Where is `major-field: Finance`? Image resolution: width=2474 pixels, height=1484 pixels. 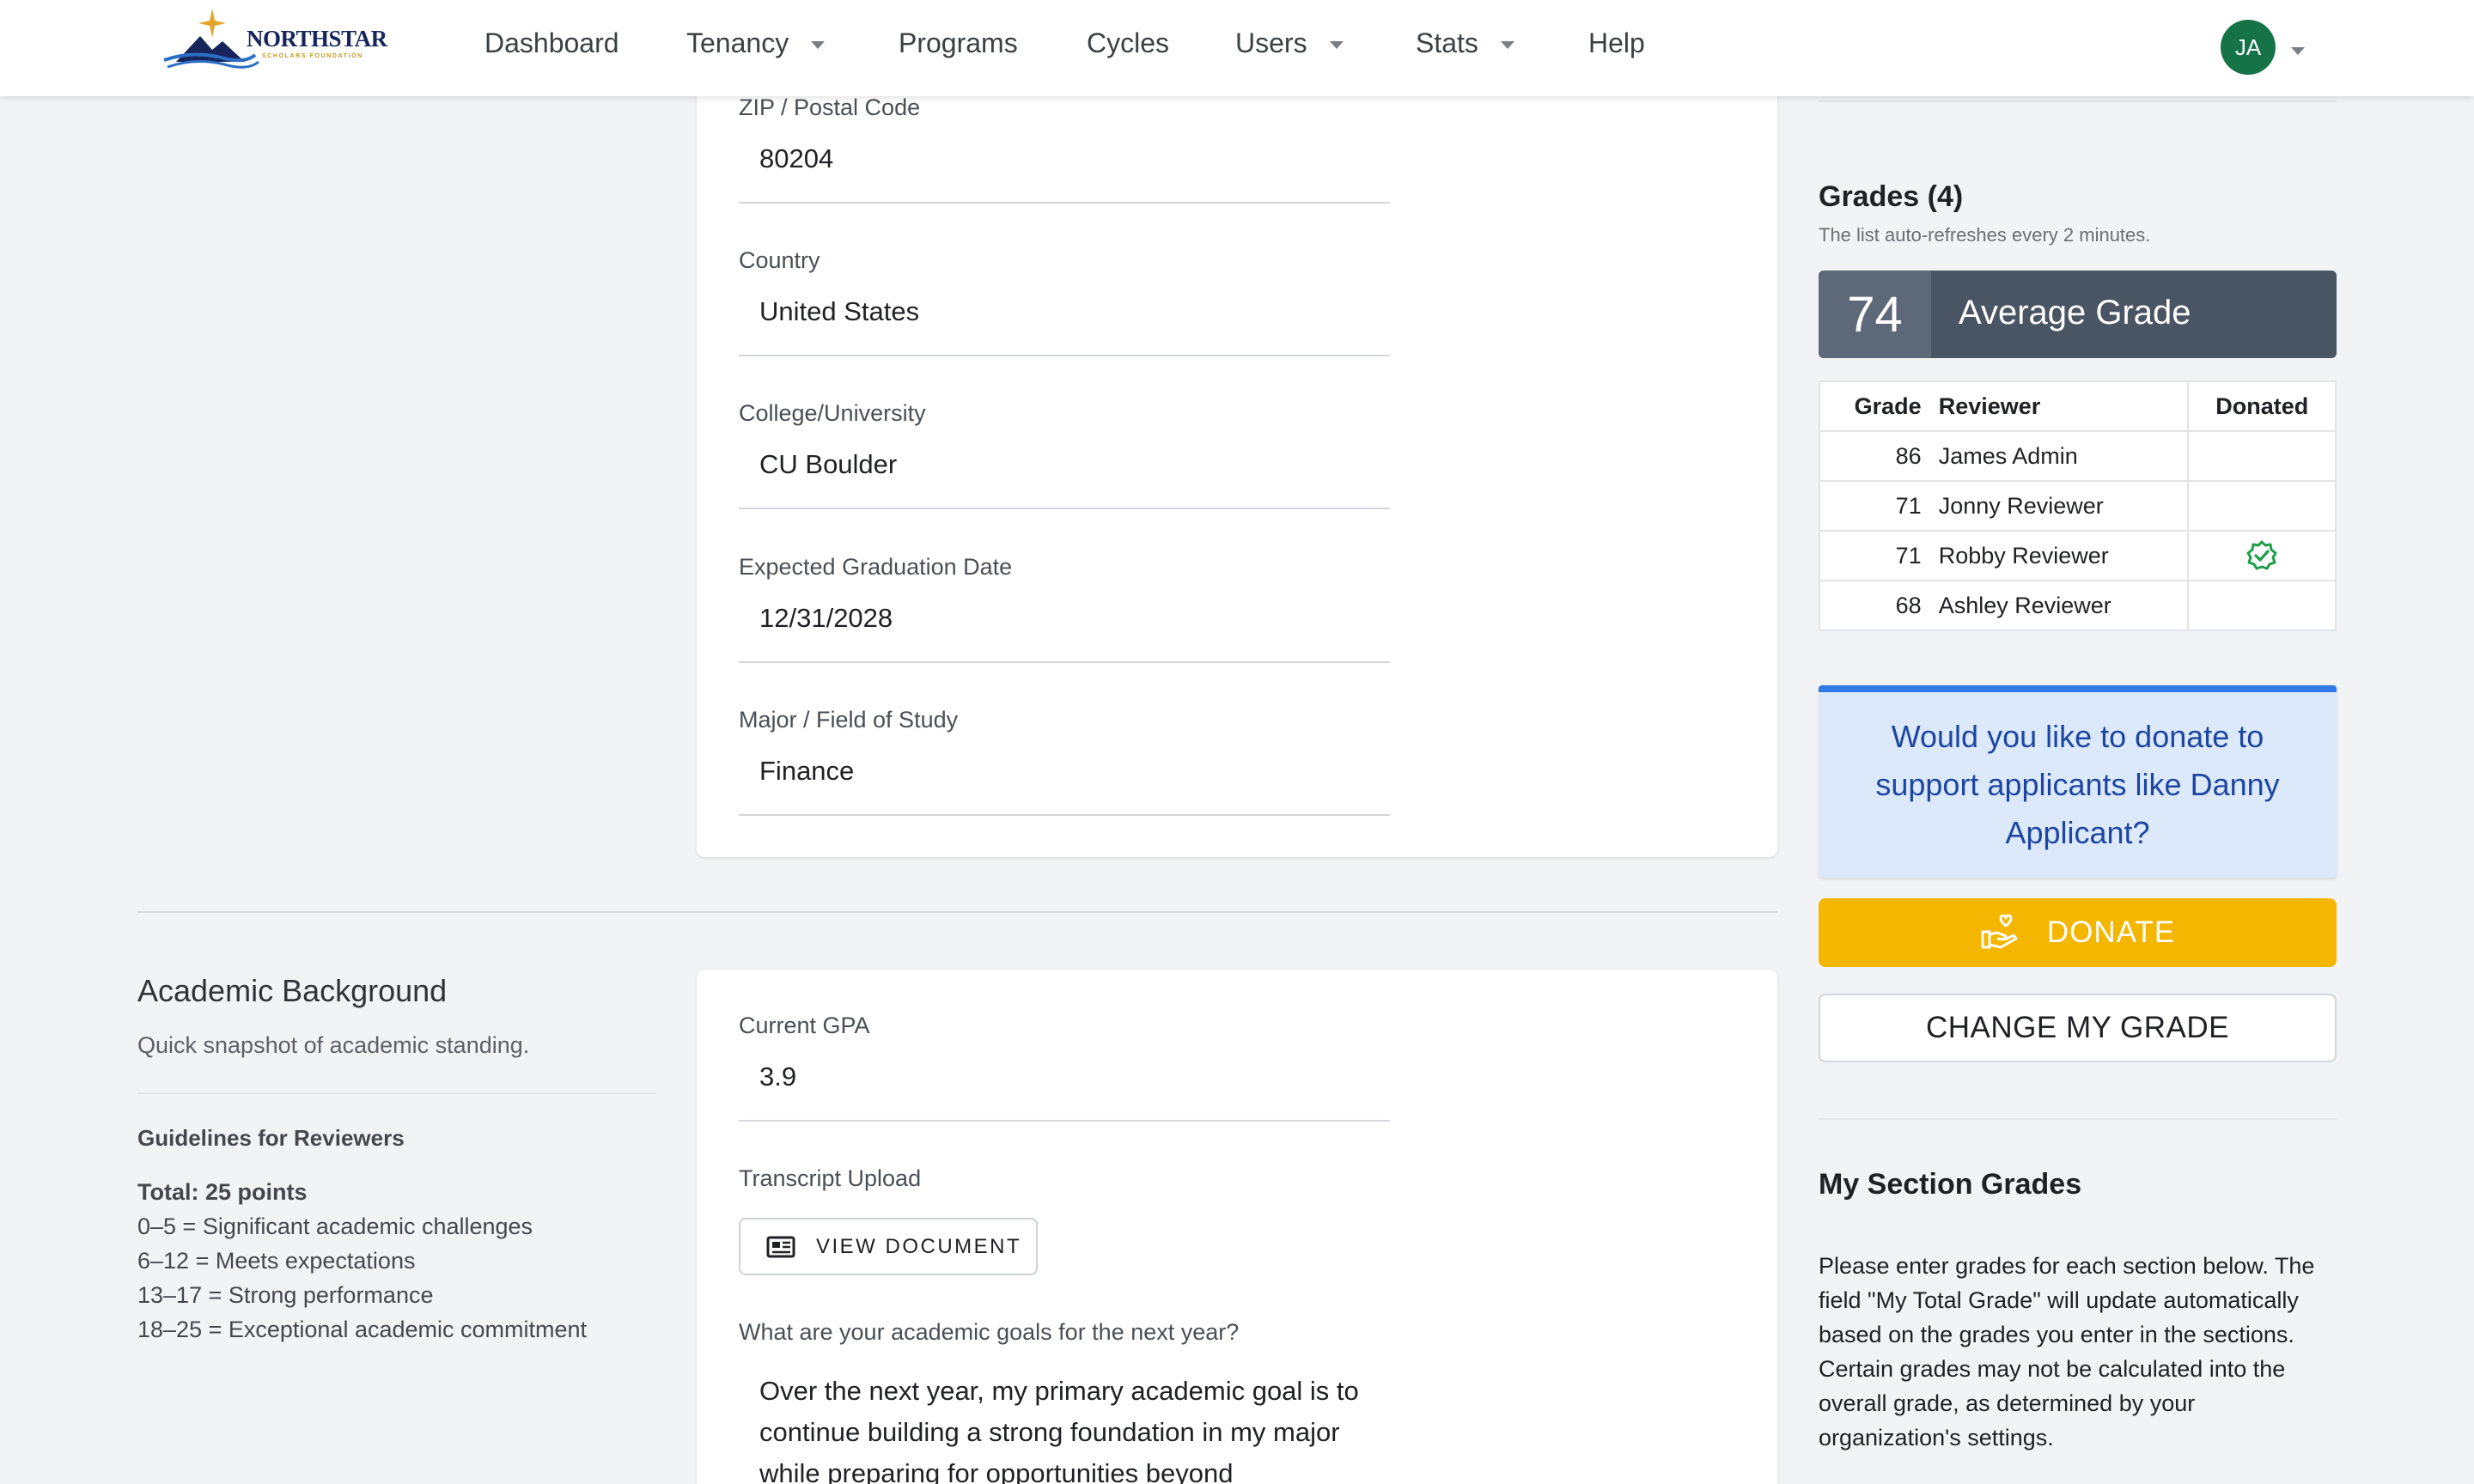
major-field: Finance is located at coordinates (1064, 778).